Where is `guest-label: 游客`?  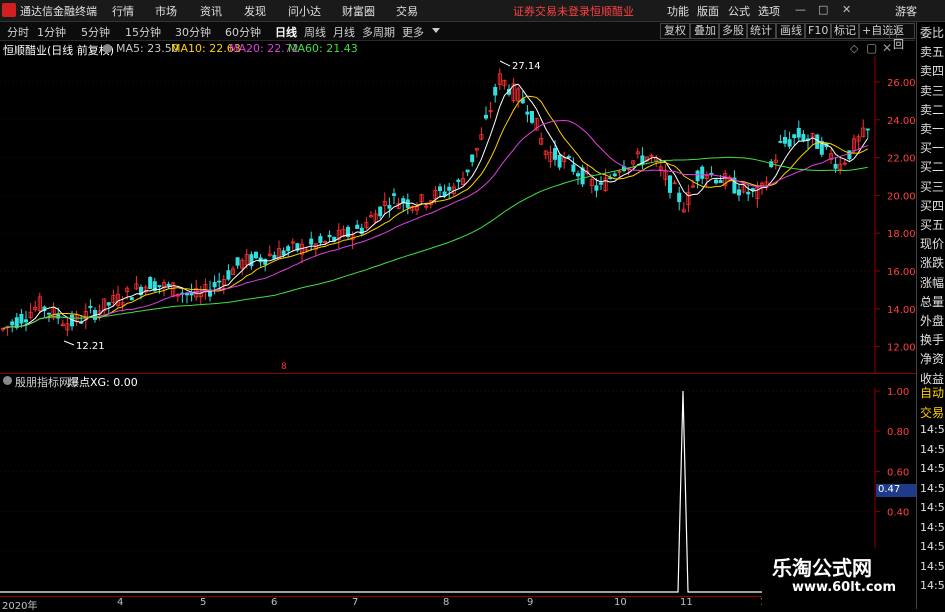
guest-label: 游客 is located at coordinates (906, 11).